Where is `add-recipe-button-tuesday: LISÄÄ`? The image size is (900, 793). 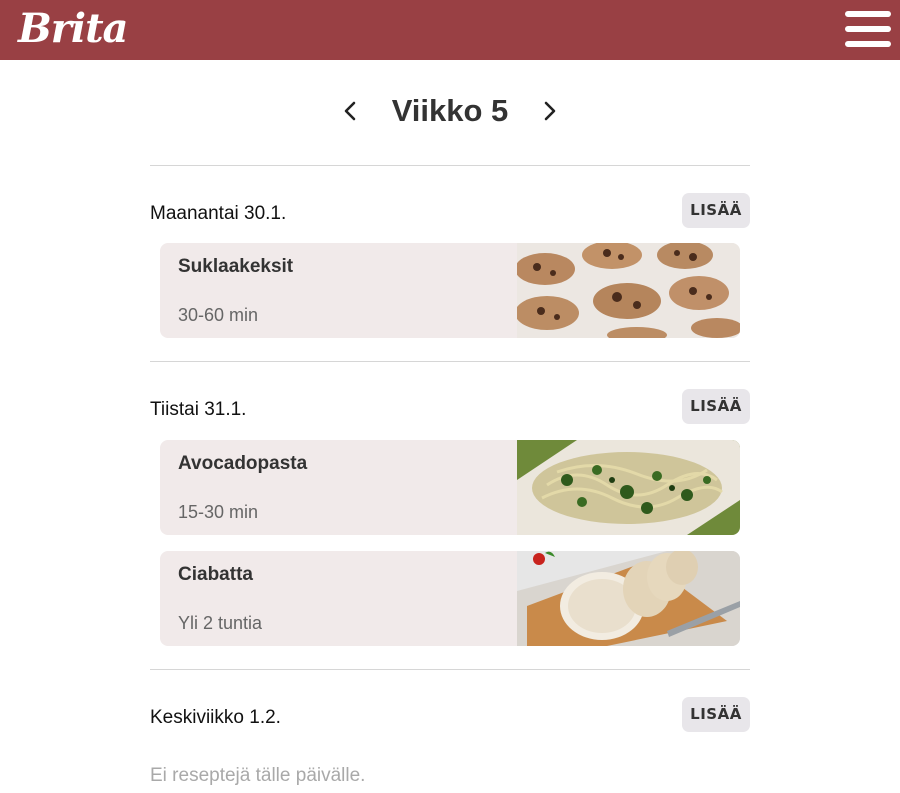 add-recipe-button-tuesday: LISÄÄ is located at coordinates (716, 406).